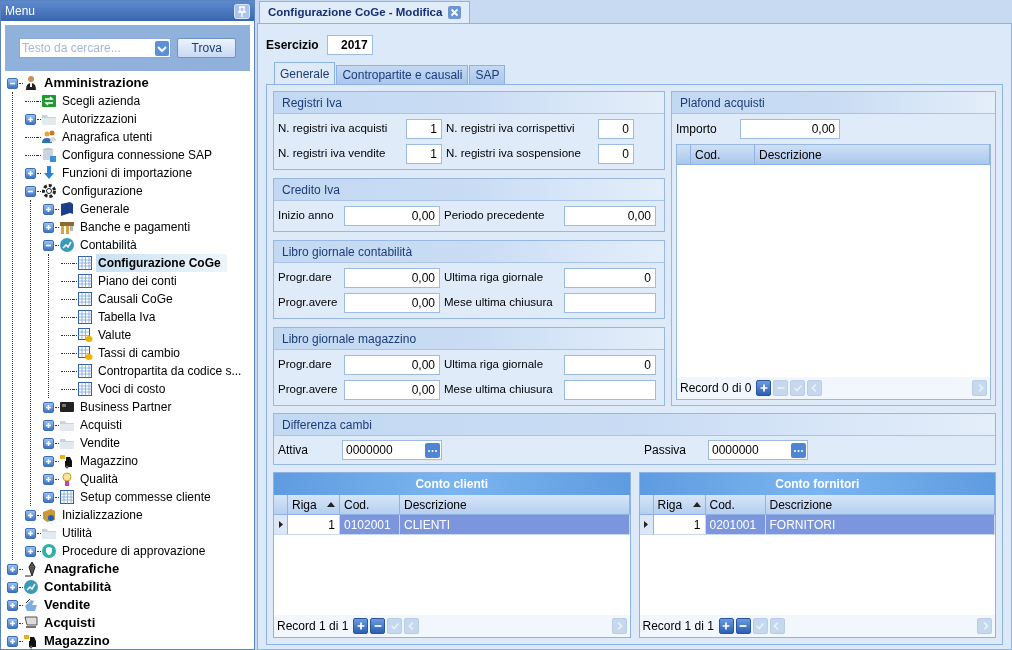 The image size is (1012, 650). Describe the element at coordinates (99, 479) in the screenshot. I see `tree-item: Qualità` at that location.